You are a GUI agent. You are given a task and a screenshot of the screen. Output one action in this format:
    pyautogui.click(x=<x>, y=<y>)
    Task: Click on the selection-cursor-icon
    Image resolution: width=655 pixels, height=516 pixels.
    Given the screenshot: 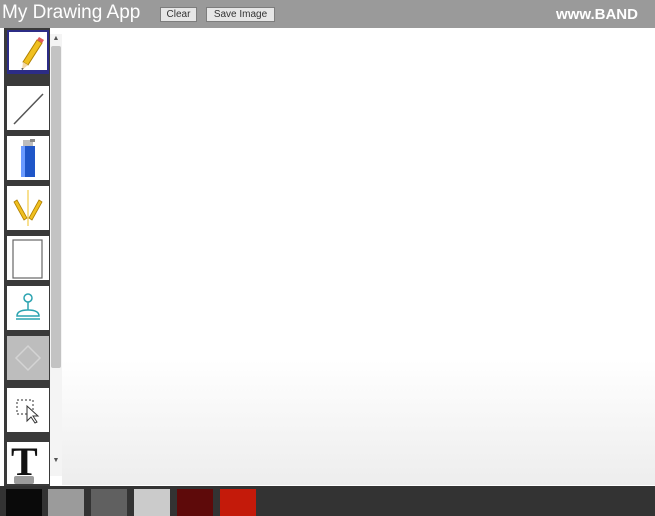 What is the action you would take?
    pyautogui.click(x=28, y=411)
    